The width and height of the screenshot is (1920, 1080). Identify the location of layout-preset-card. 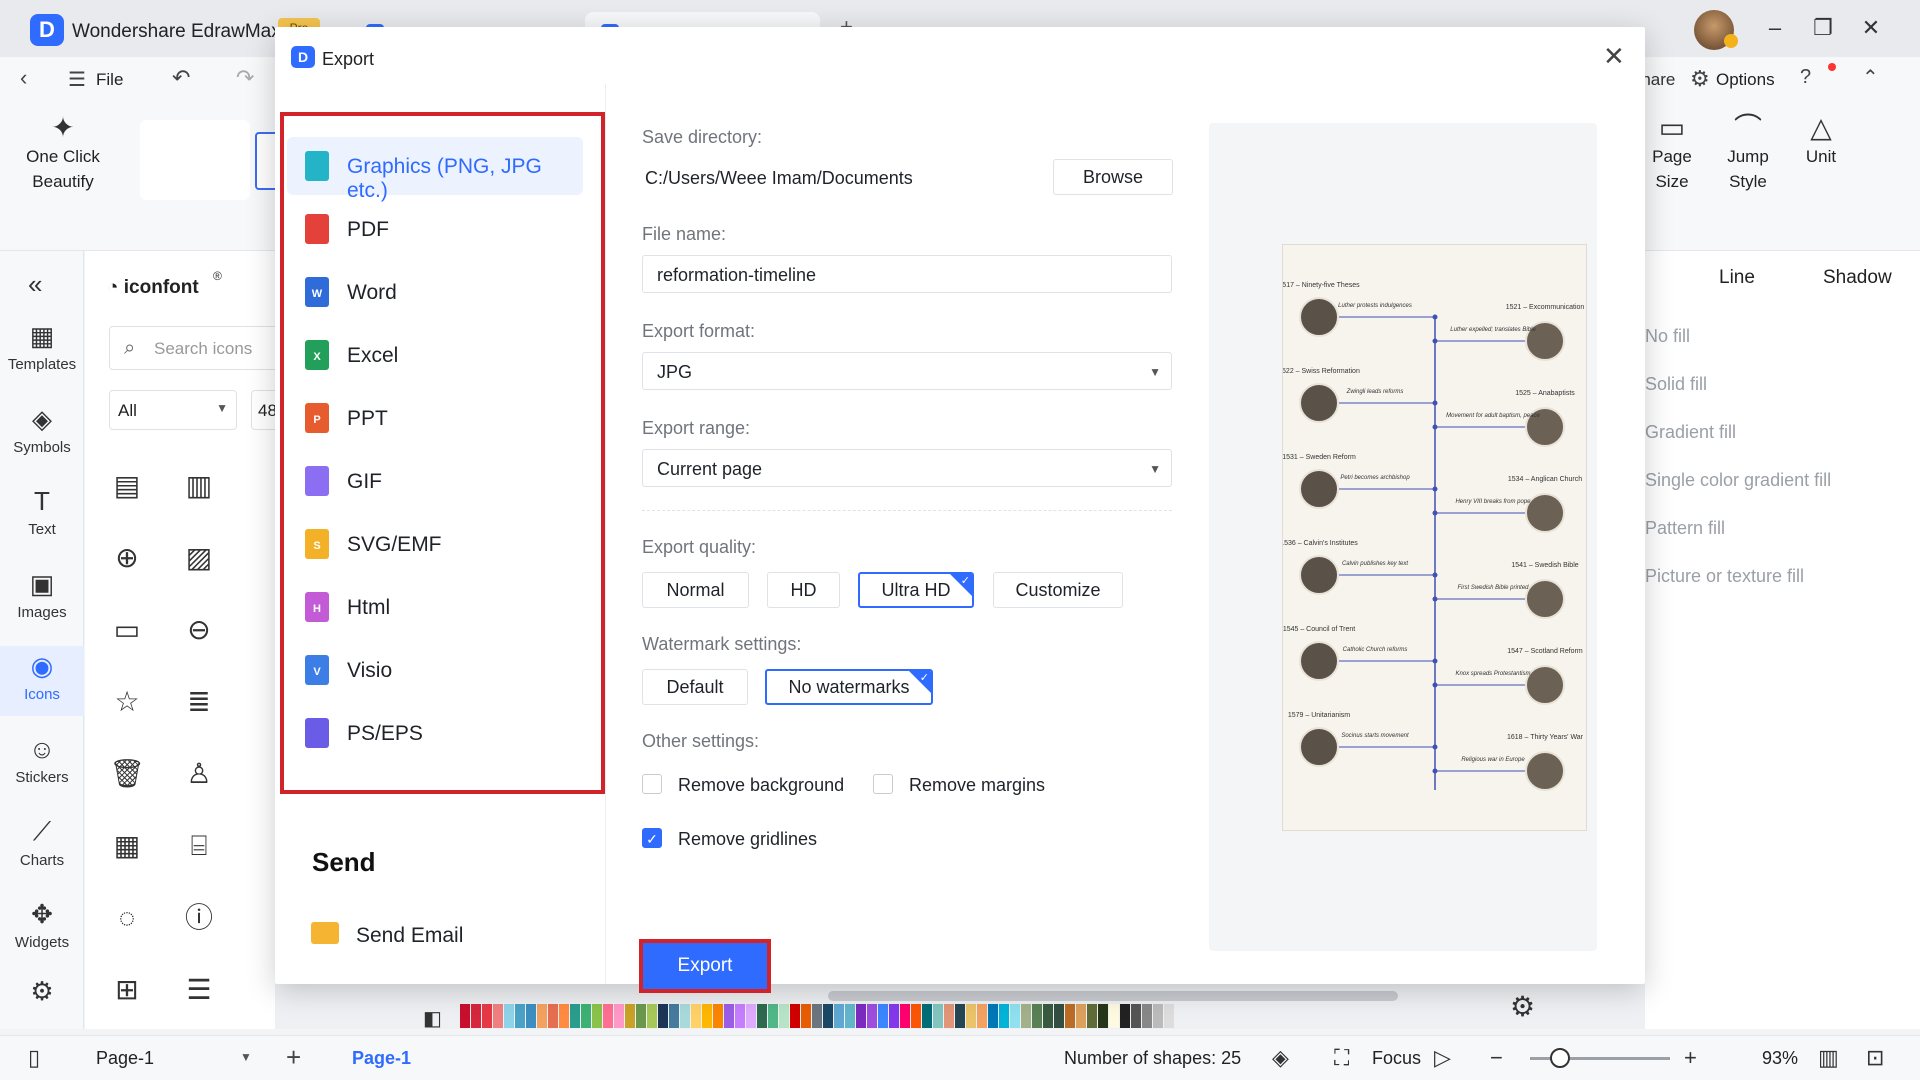
(195, 160).